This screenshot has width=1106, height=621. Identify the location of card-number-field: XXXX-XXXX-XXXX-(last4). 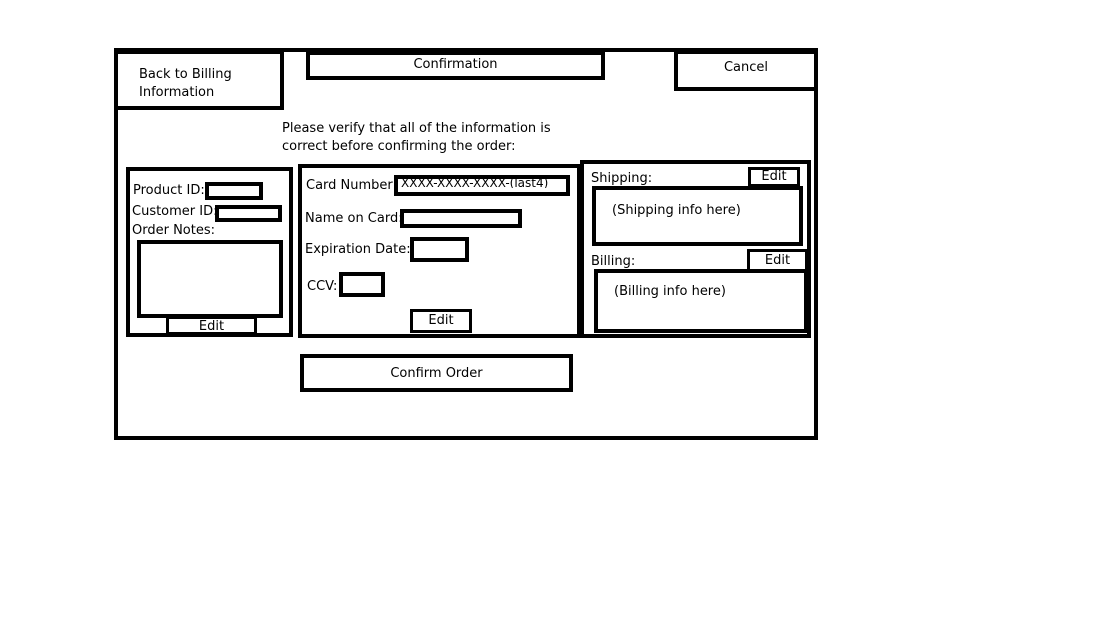
(482, 185).